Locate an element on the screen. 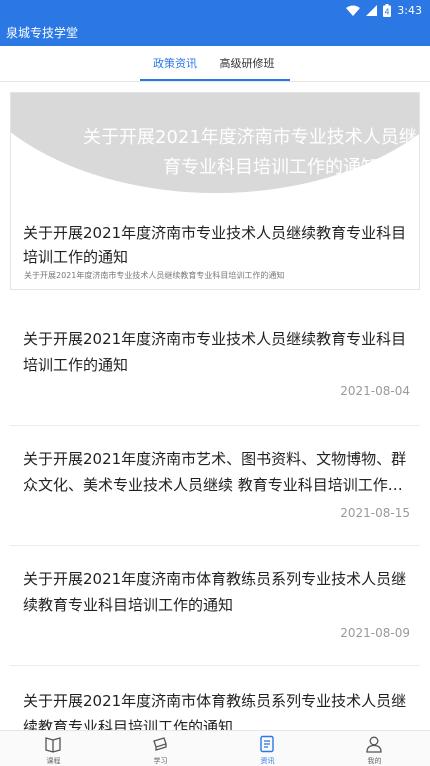 Image resolution: width=430 pixels, height=766 pixels. bottom-navigation: 课程 学习 资讯 我的 is located at coordinates (215, 748).